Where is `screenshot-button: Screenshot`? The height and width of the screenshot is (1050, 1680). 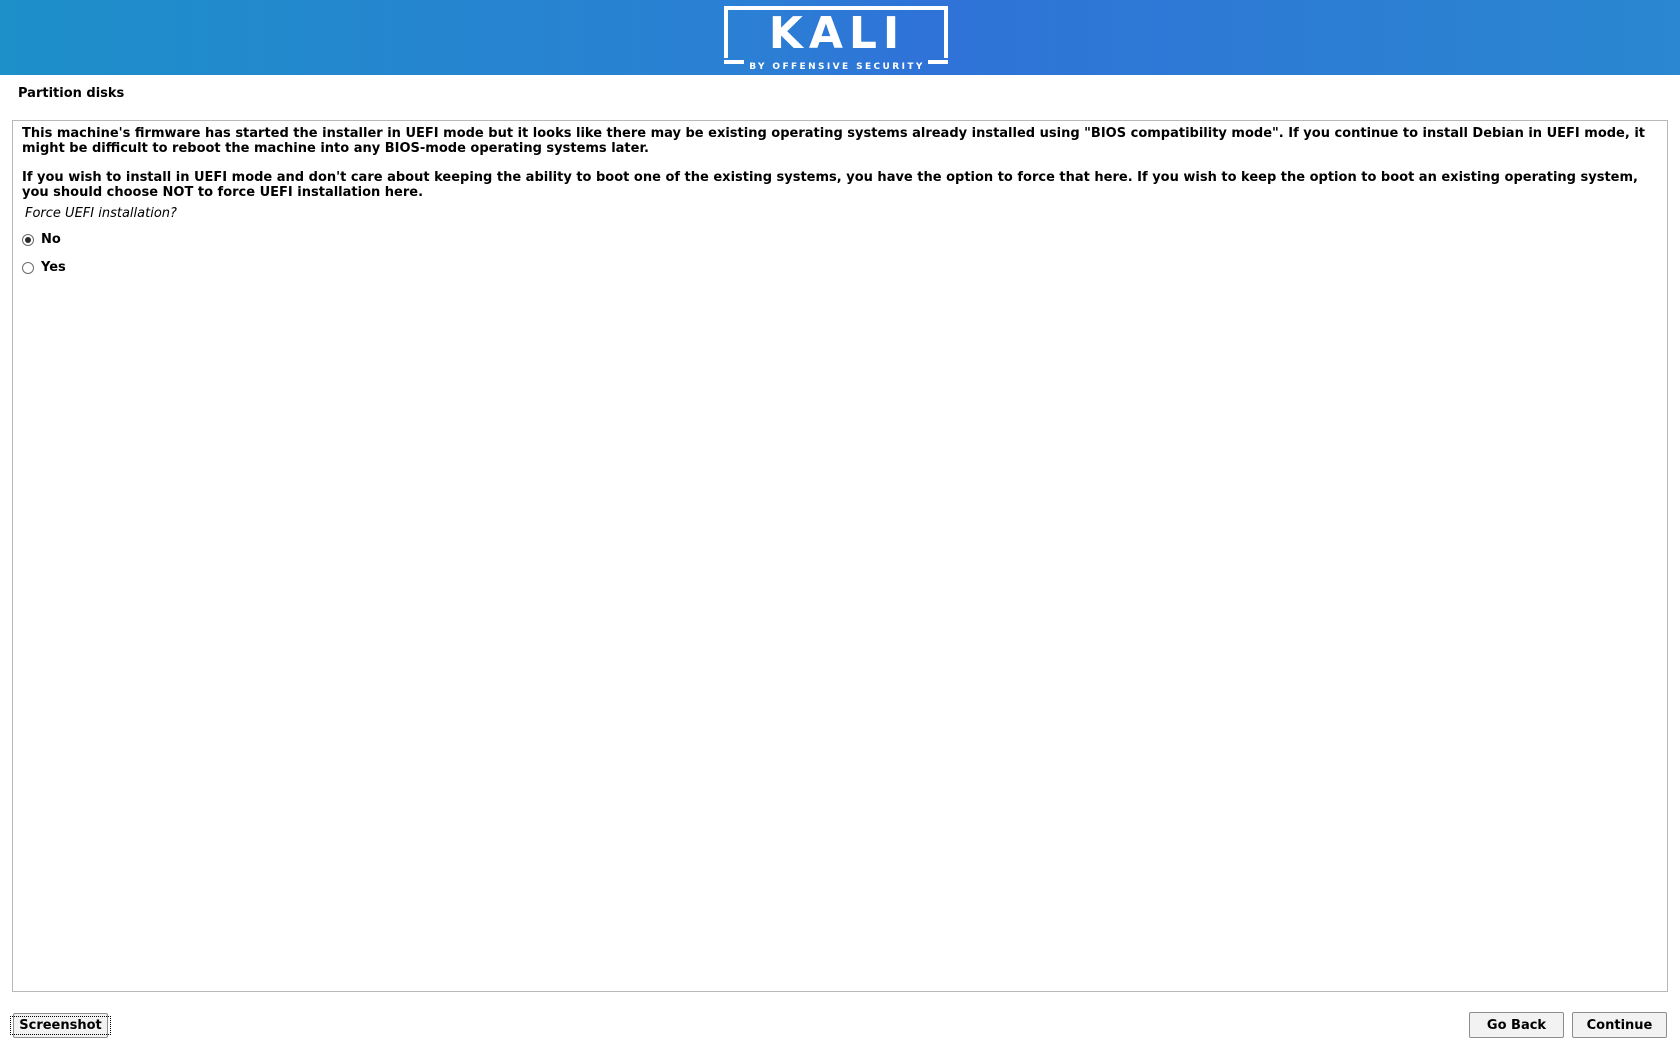
screenshot-button: Screenshot is located at coordinates (60, 1025).